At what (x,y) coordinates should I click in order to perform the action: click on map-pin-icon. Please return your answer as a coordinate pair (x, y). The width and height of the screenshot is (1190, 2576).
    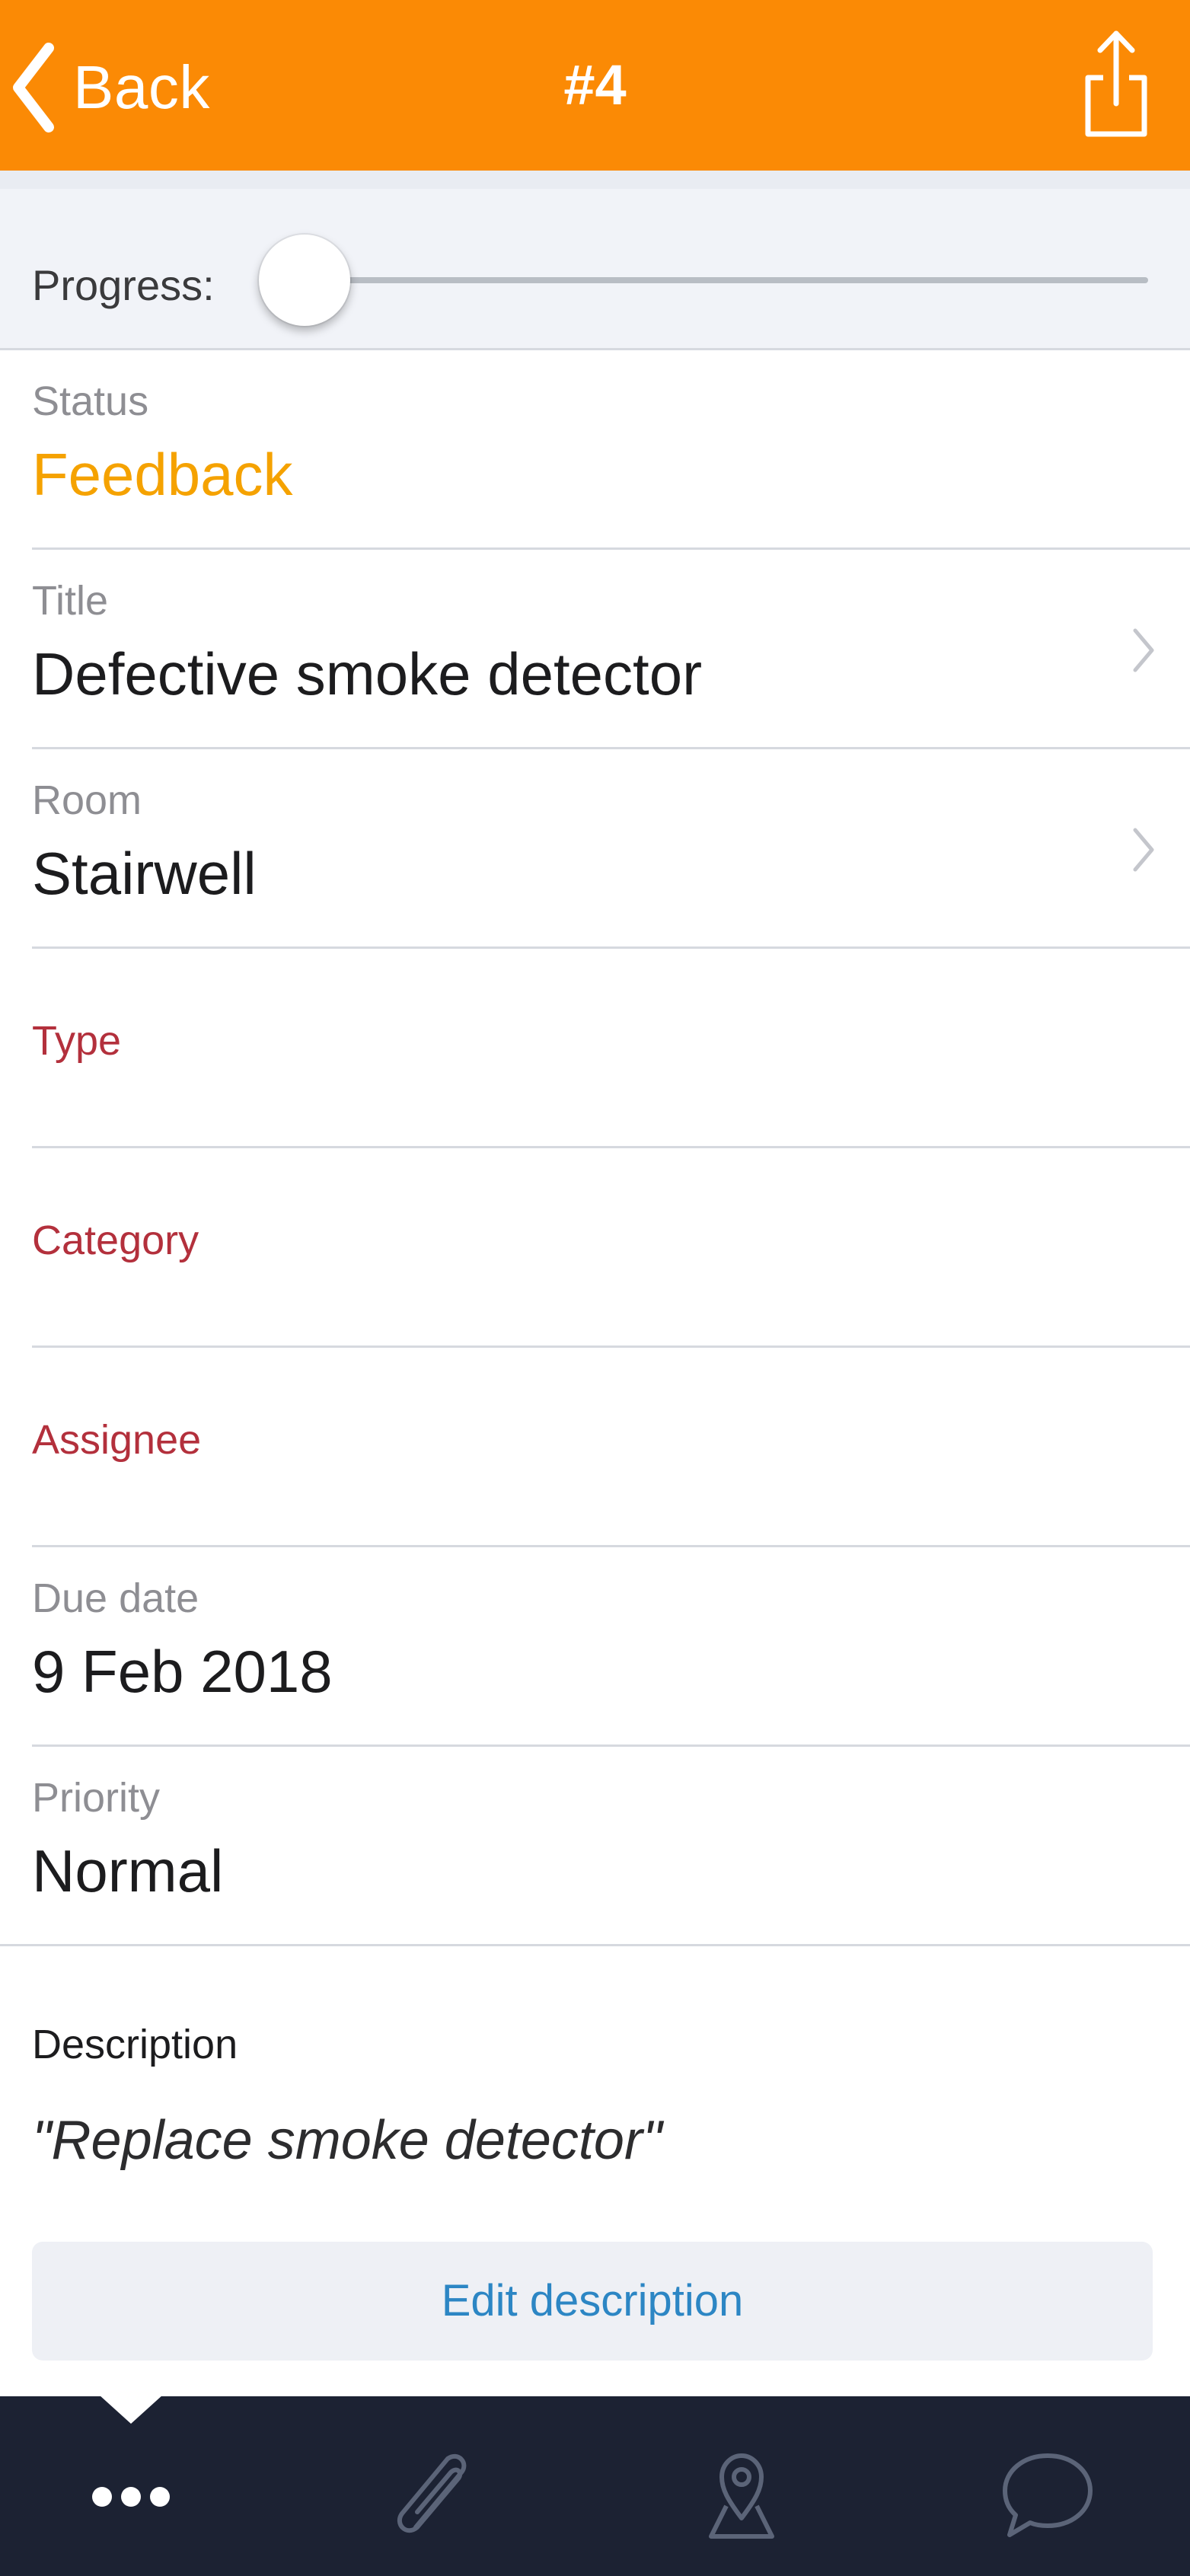
    Looking at the image, I should click on (741, 2496).